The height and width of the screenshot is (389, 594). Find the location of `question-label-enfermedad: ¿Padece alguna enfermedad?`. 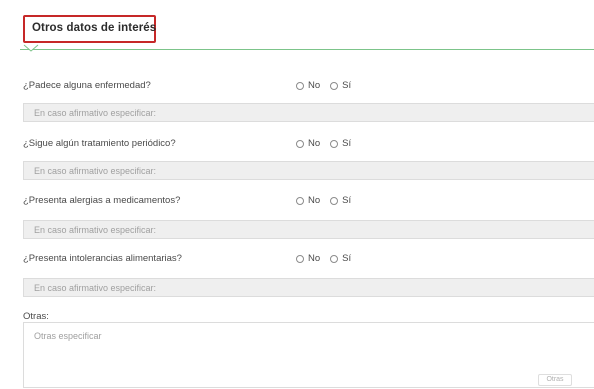

question-label-enfermedad: ¿Padece alguna enfermedad? is located at coordinates (87, 85).